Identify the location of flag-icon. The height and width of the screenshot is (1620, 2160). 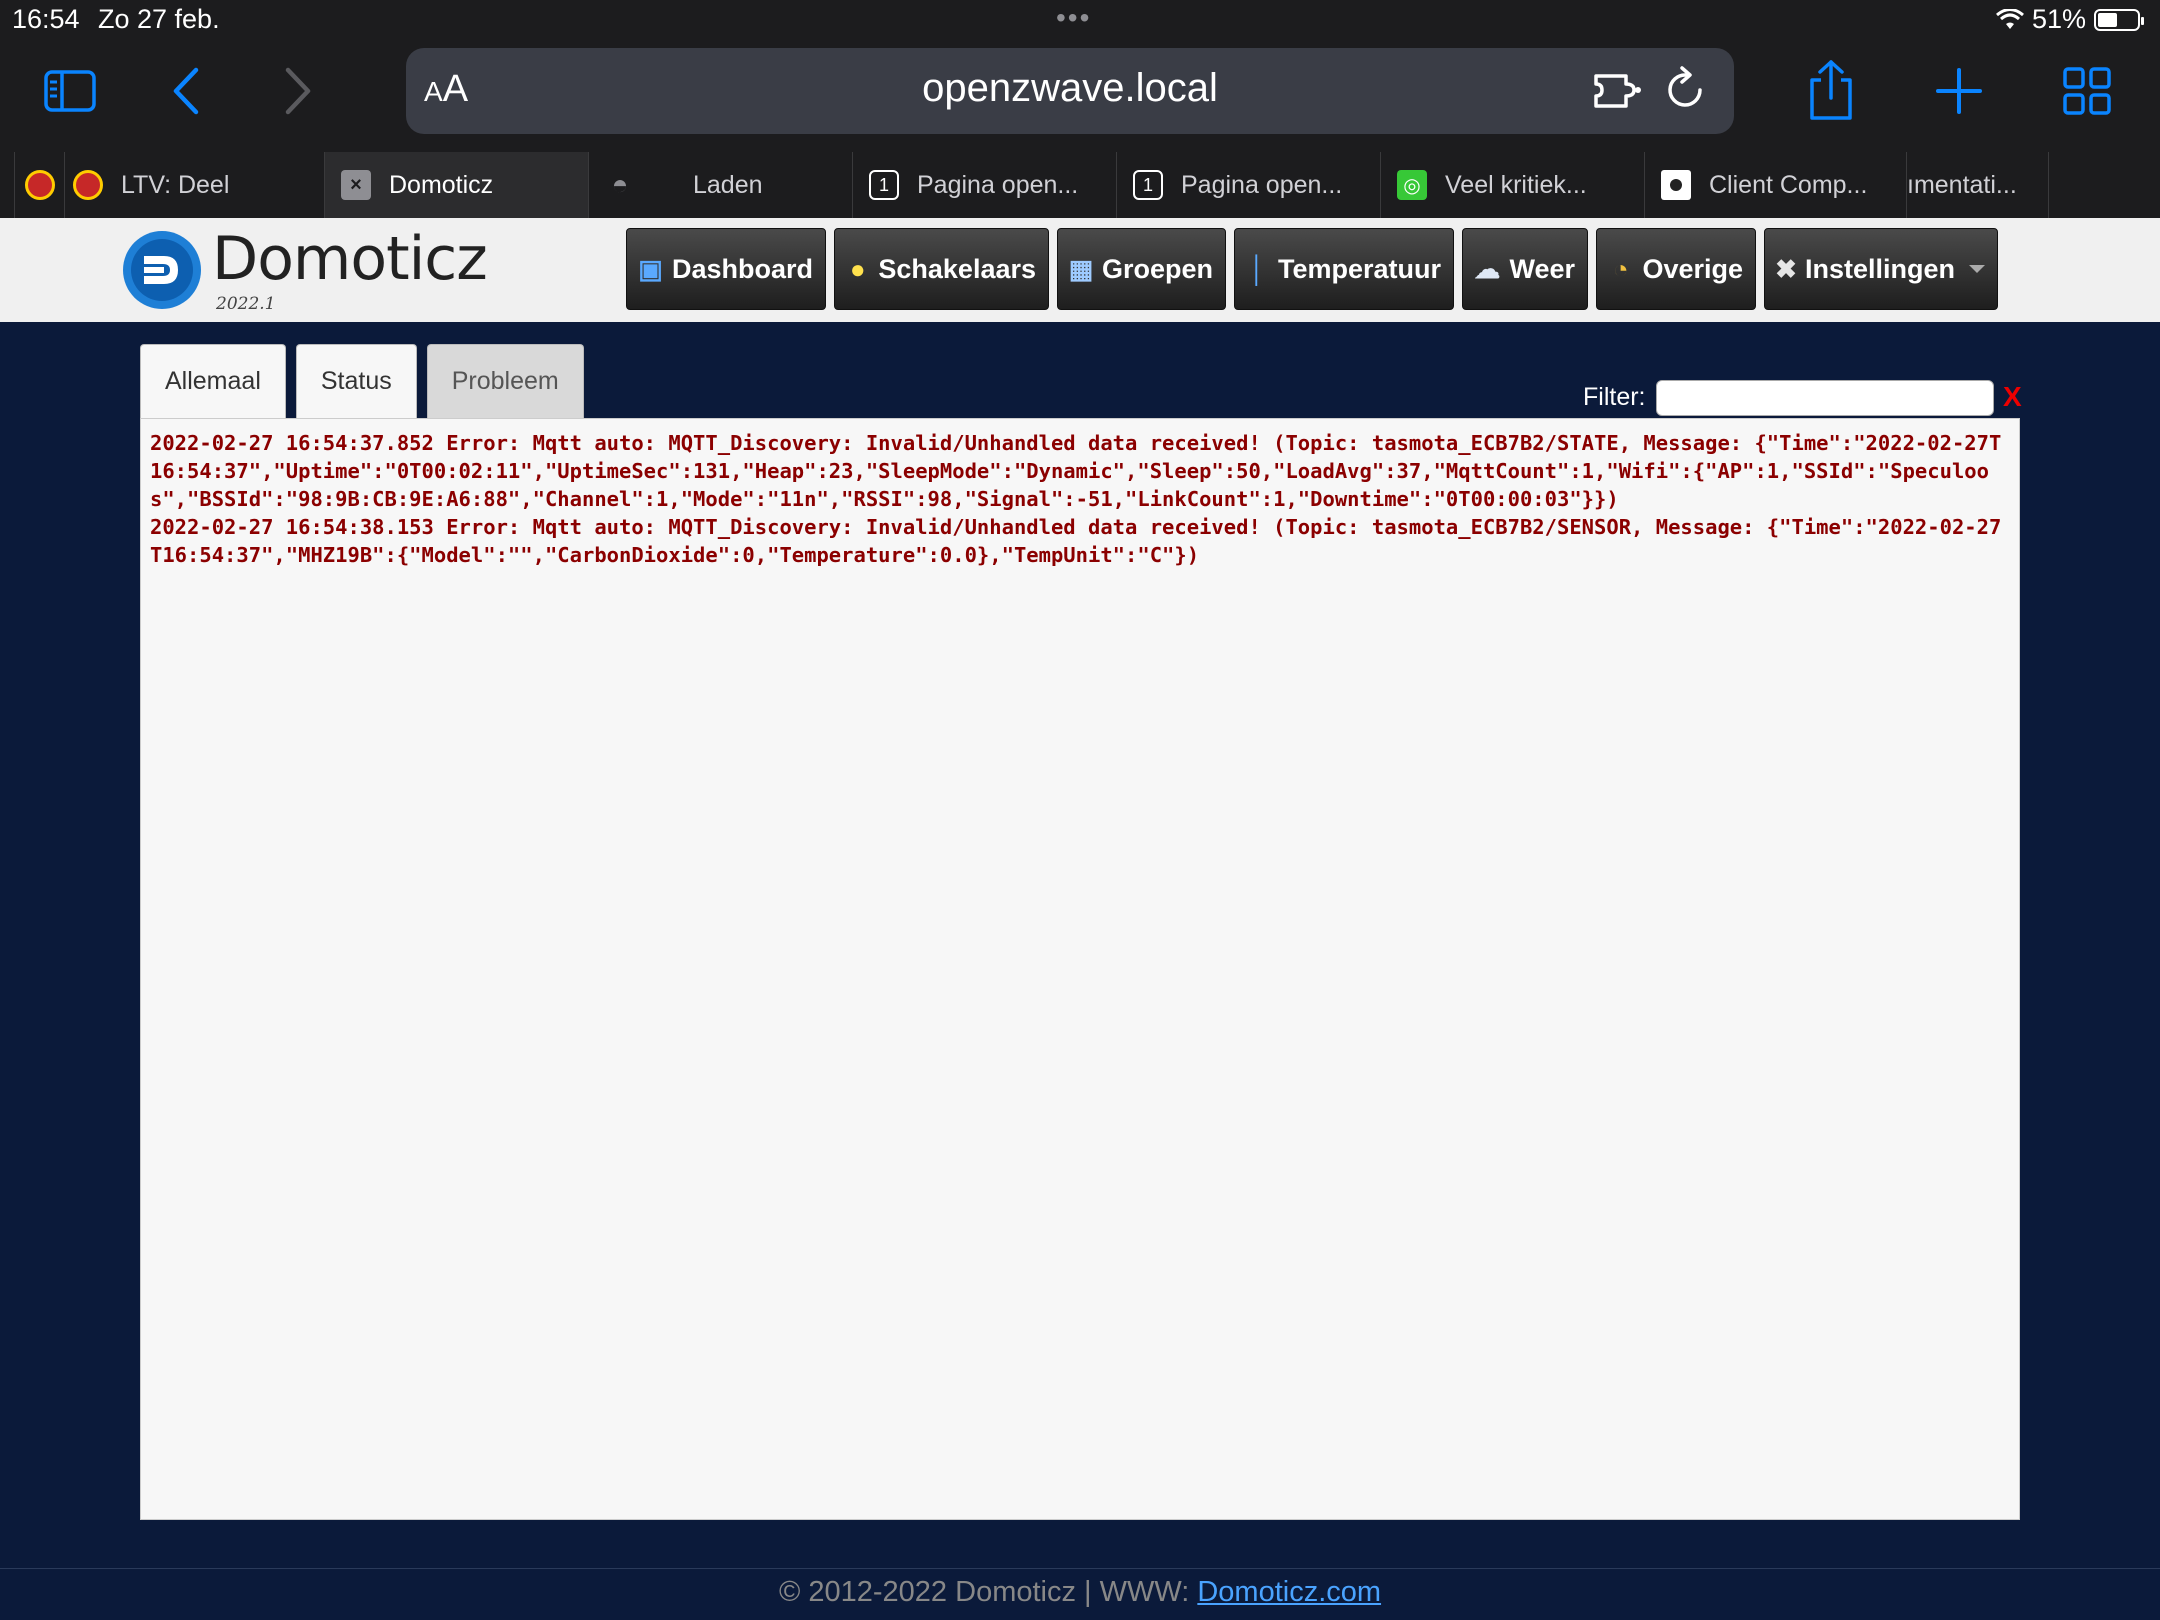
(1676, 185).